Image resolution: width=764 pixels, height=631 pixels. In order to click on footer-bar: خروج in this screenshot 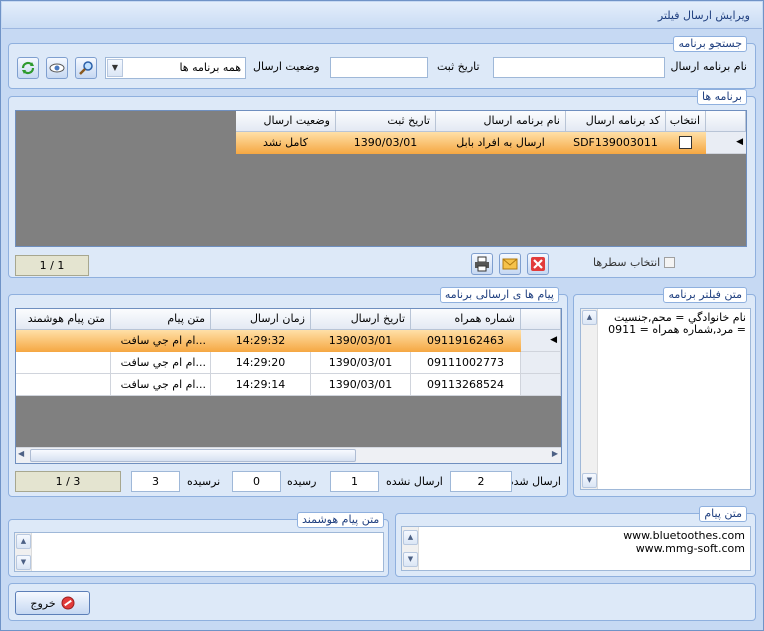, I will do `click(382, 602)`.